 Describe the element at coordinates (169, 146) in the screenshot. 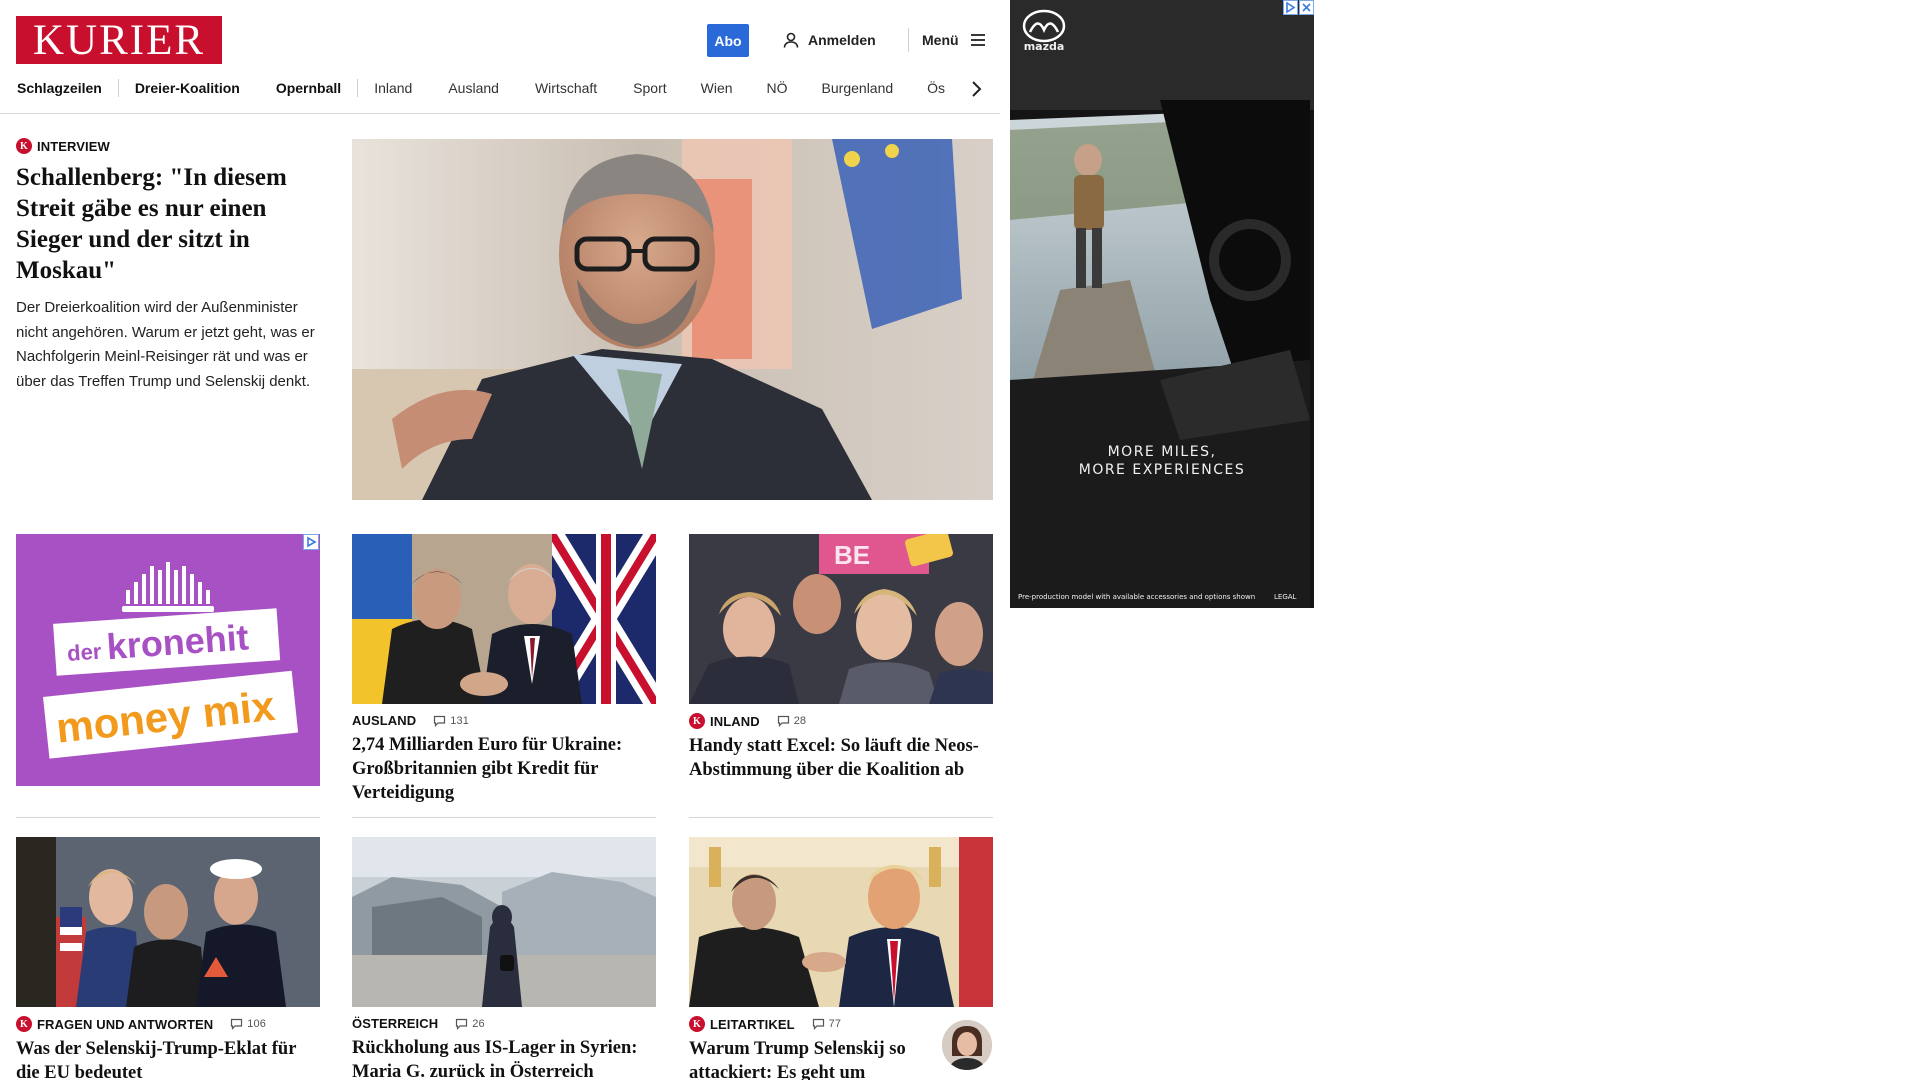

I see `lead-kicker: K INTERVIEW` at that location.